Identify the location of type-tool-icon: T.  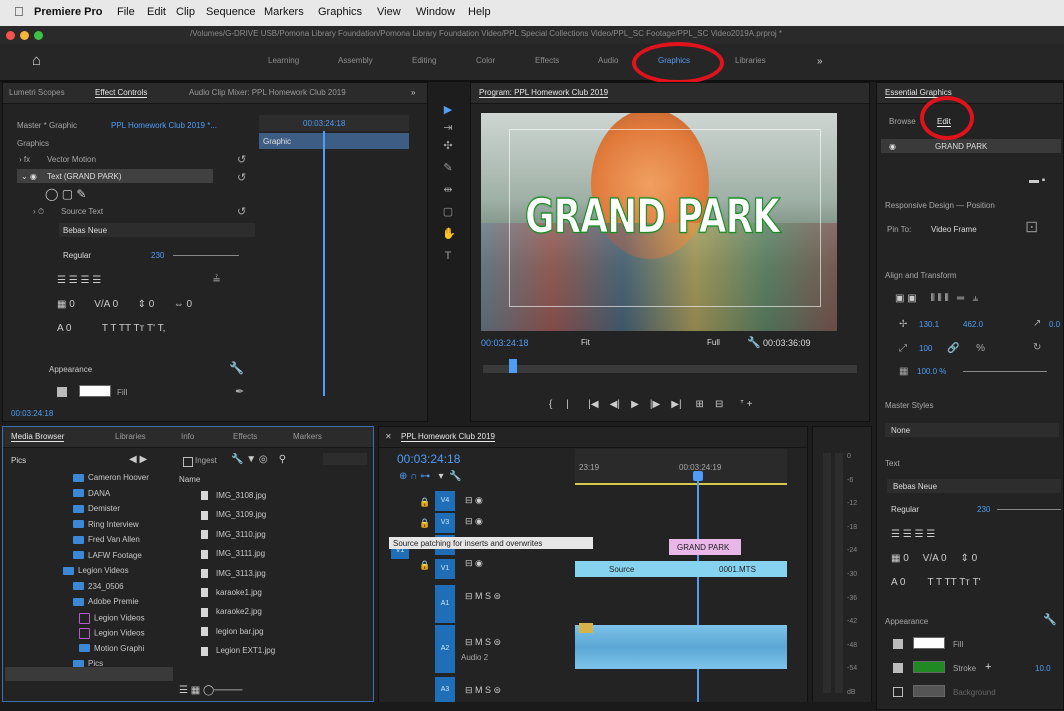
(448, 256).